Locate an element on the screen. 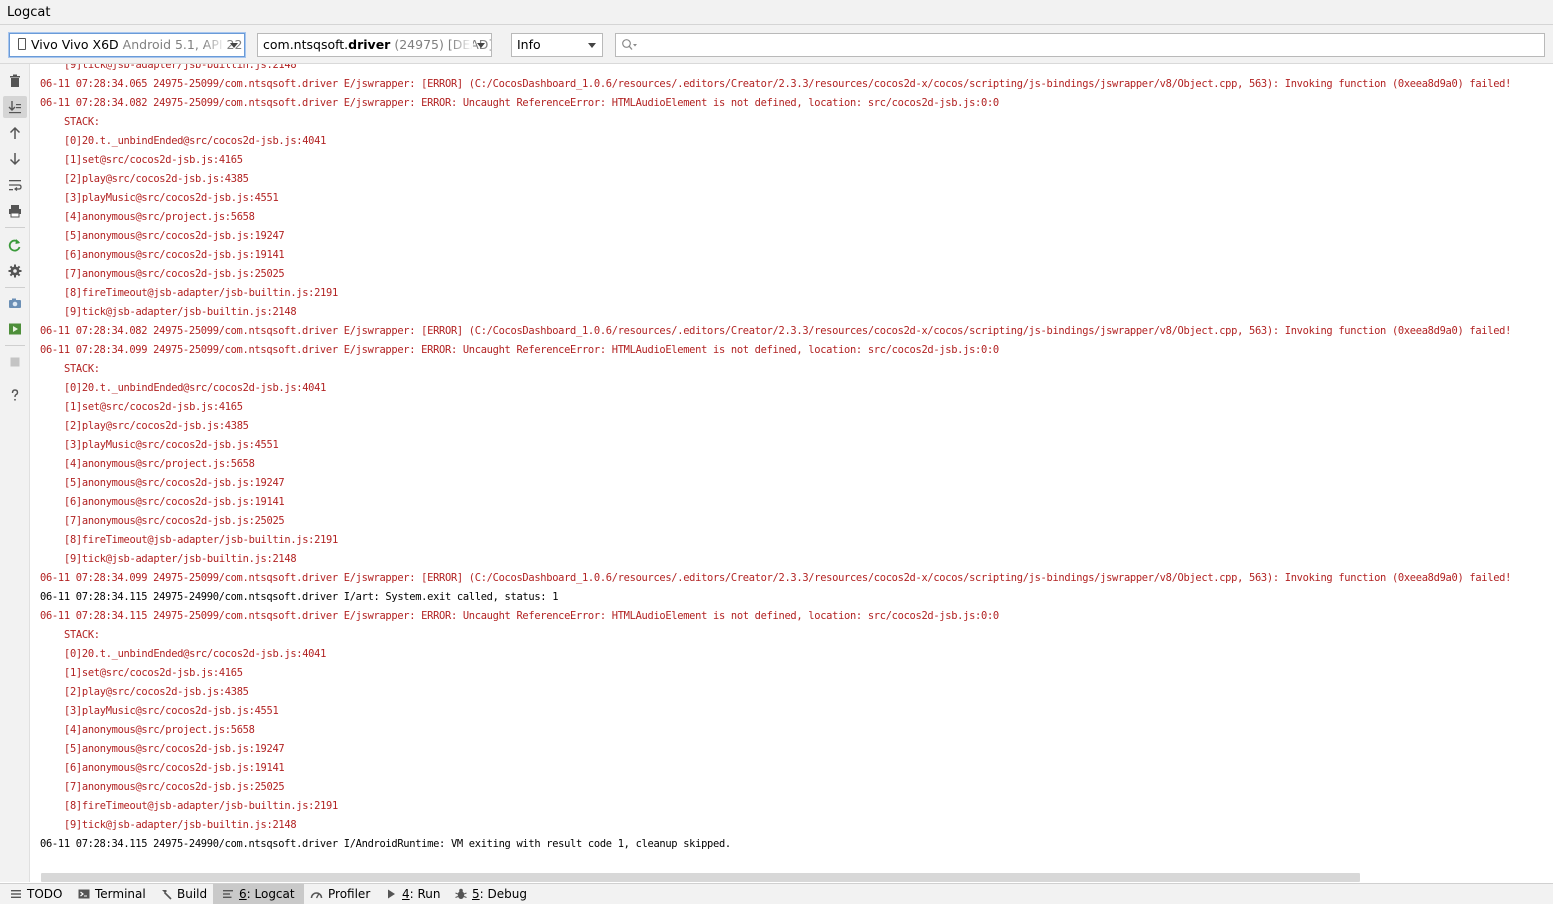 This screenshot has width=1553, height=904. down-the-stack-trace-button is located at coordinates (15, 159).